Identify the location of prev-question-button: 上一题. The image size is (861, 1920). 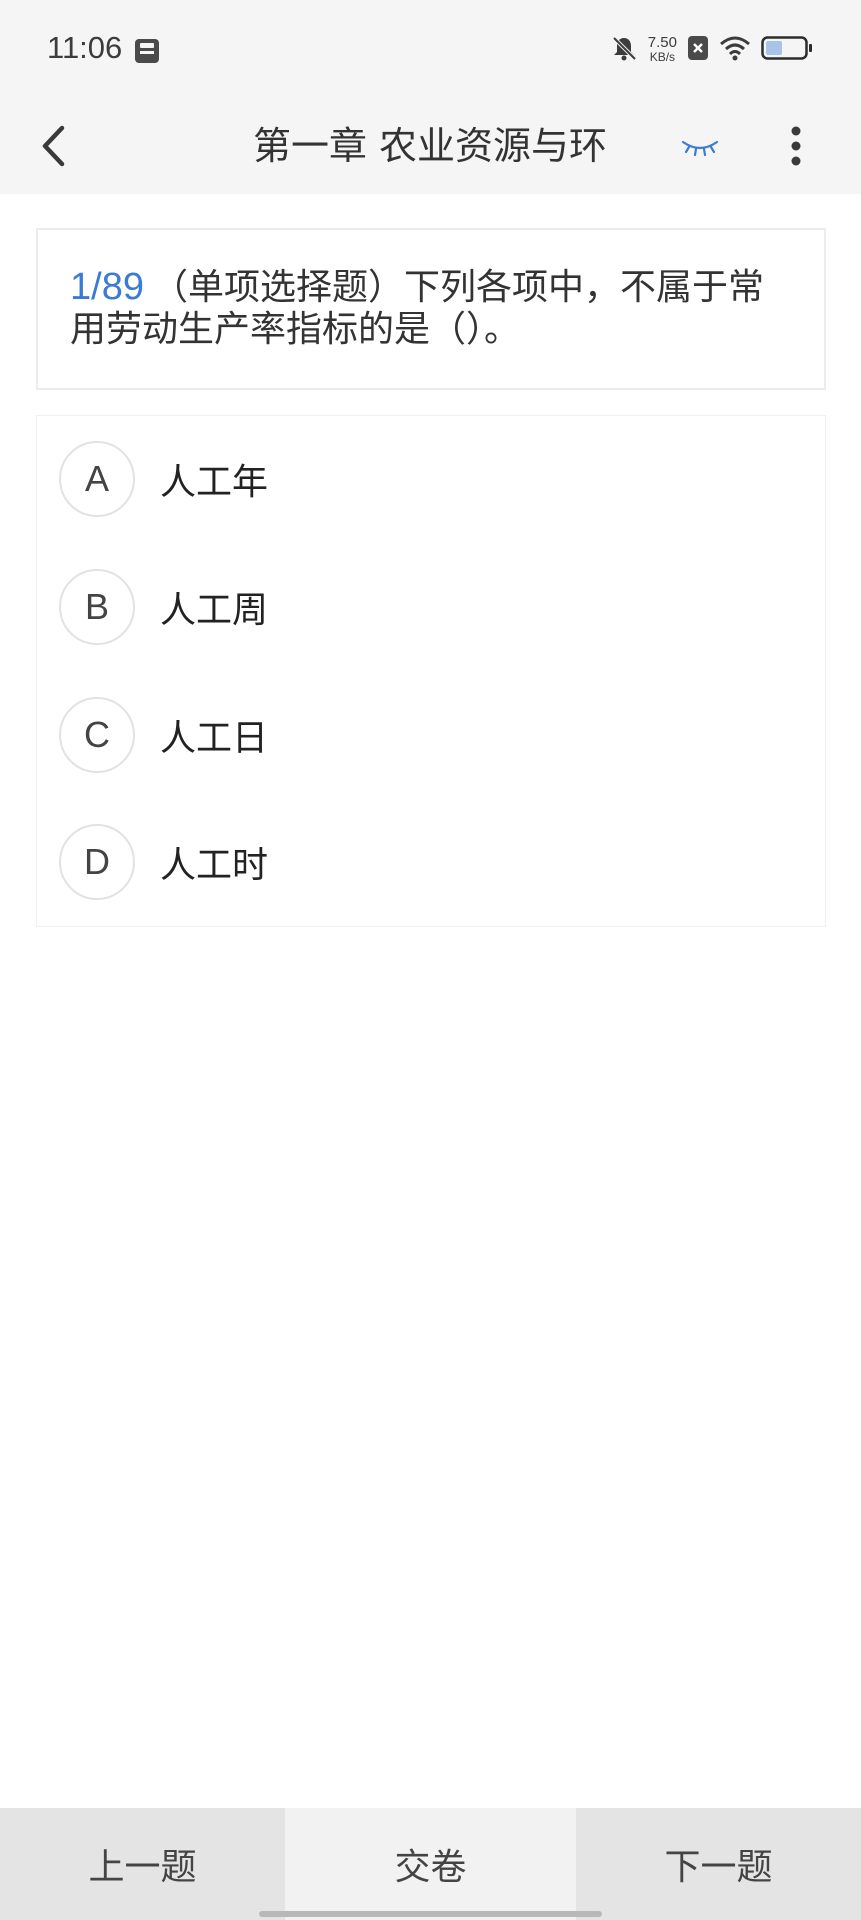
(142, 1864).